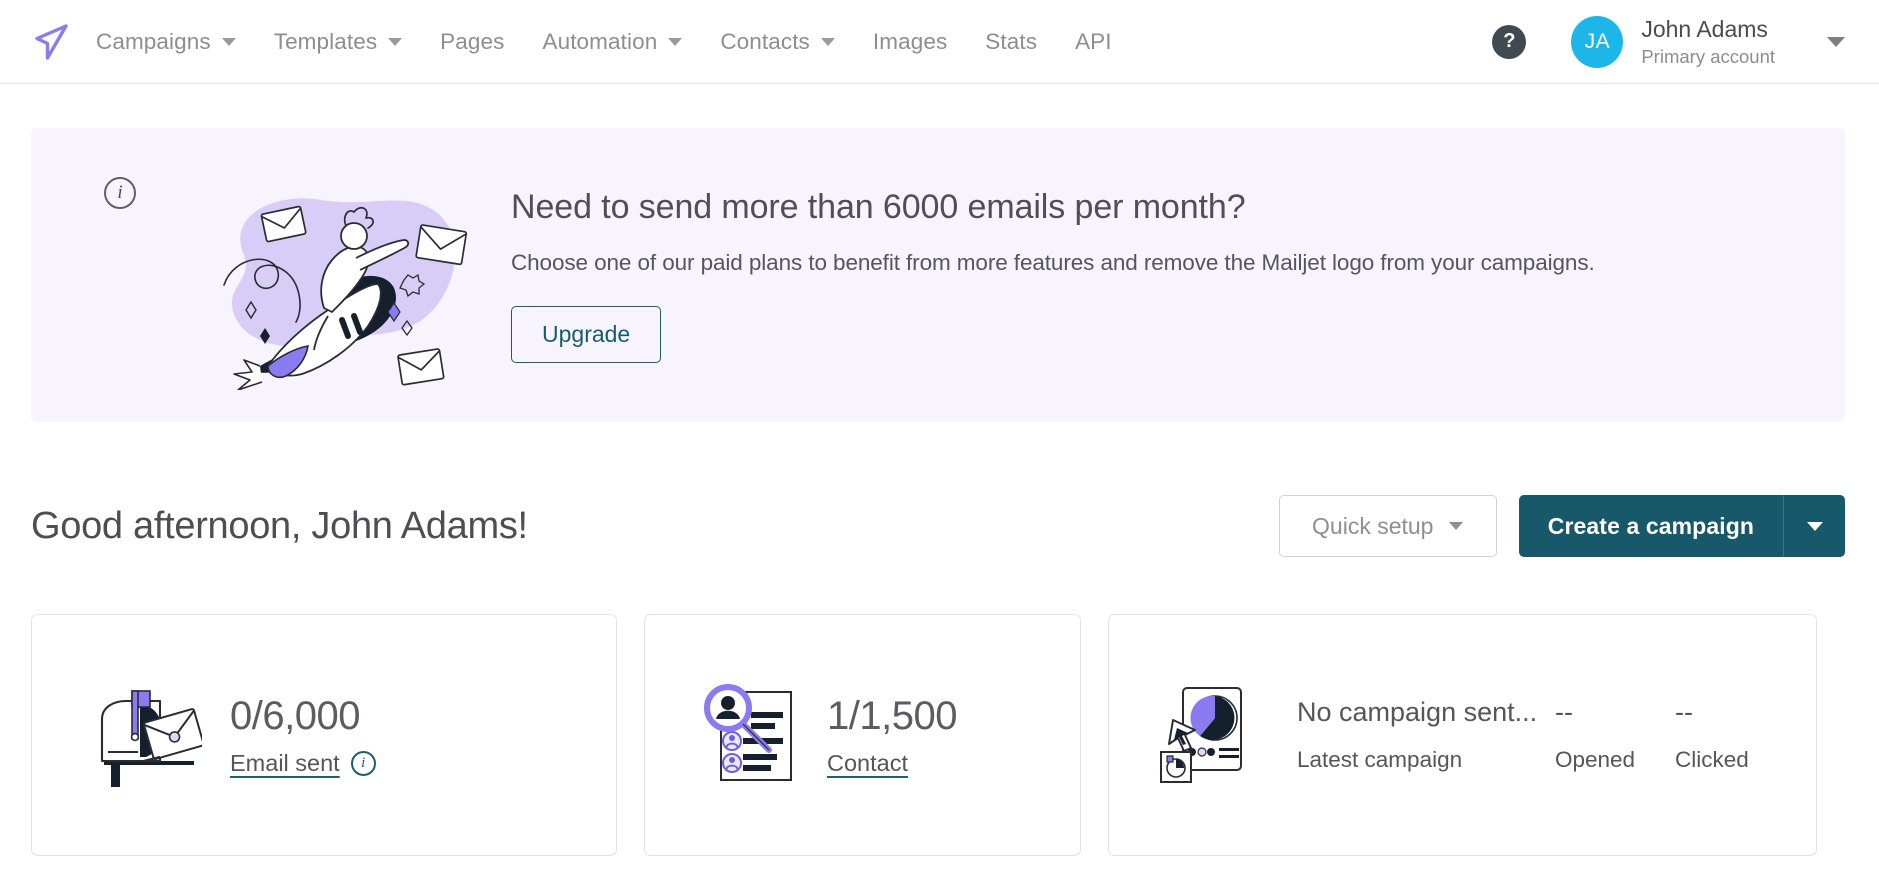 This screenshot has width=1879, height=872. I want to click on emails-sent-value: 0/6,000, so click(295, 715).